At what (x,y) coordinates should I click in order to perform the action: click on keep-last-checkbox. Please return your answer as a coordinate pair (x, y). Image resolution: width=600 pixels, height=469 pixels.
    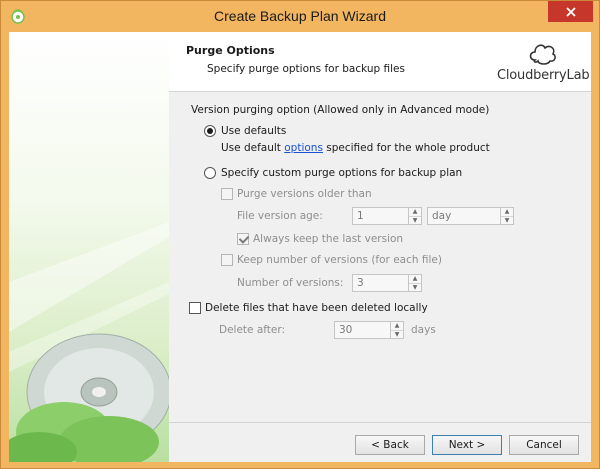
    Looking at the image, I should click on (243, 239).